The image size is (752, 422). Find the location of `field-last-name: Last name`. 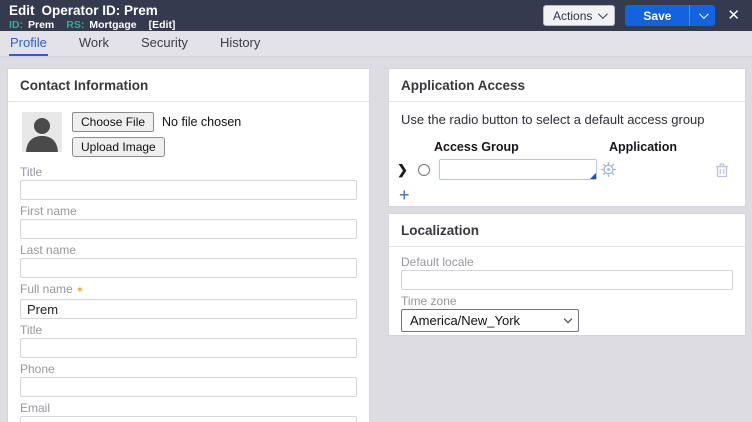

field-last-name: Last name is located at coordinates (188, 260).